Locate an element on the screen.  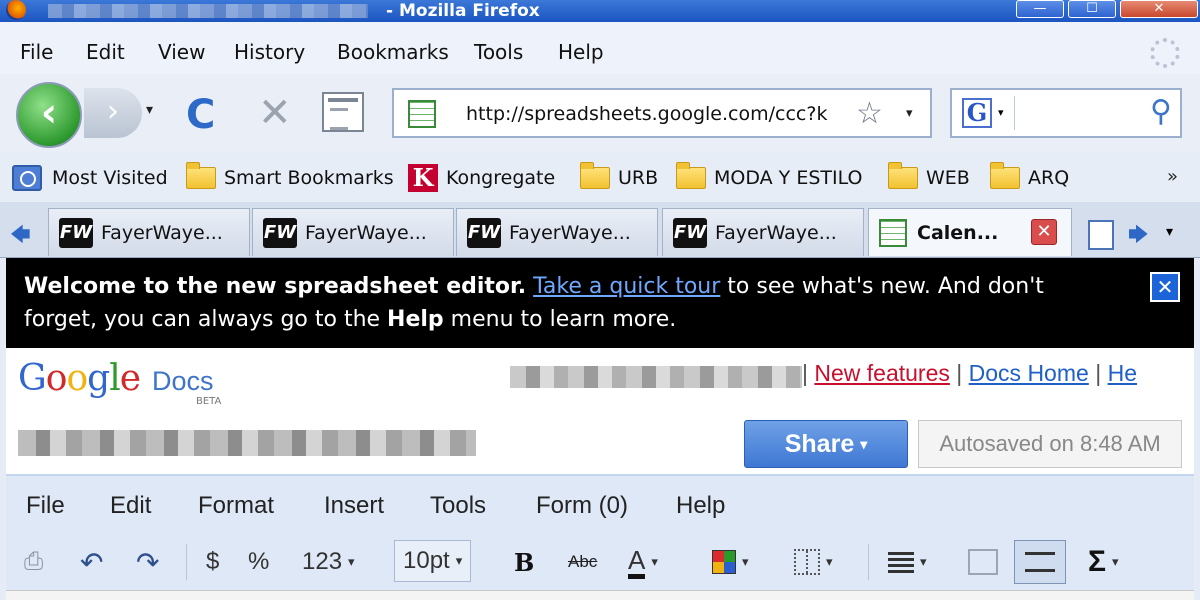
menu-view: View is located at coordinates (181, 52).